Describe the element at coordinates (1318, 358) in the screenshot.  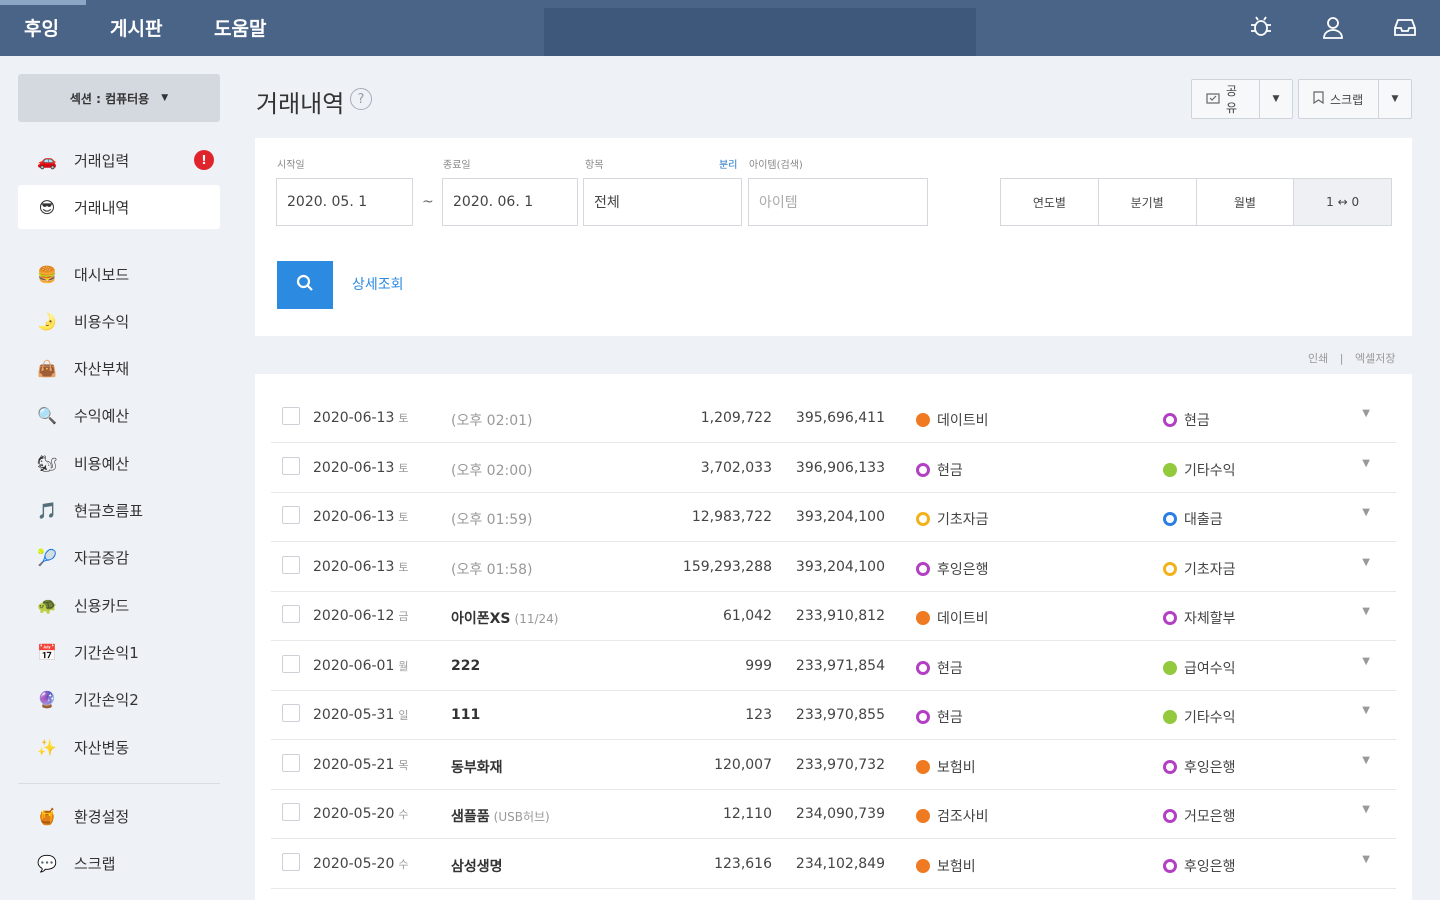
I see `print-link: 인쇄` at that location.